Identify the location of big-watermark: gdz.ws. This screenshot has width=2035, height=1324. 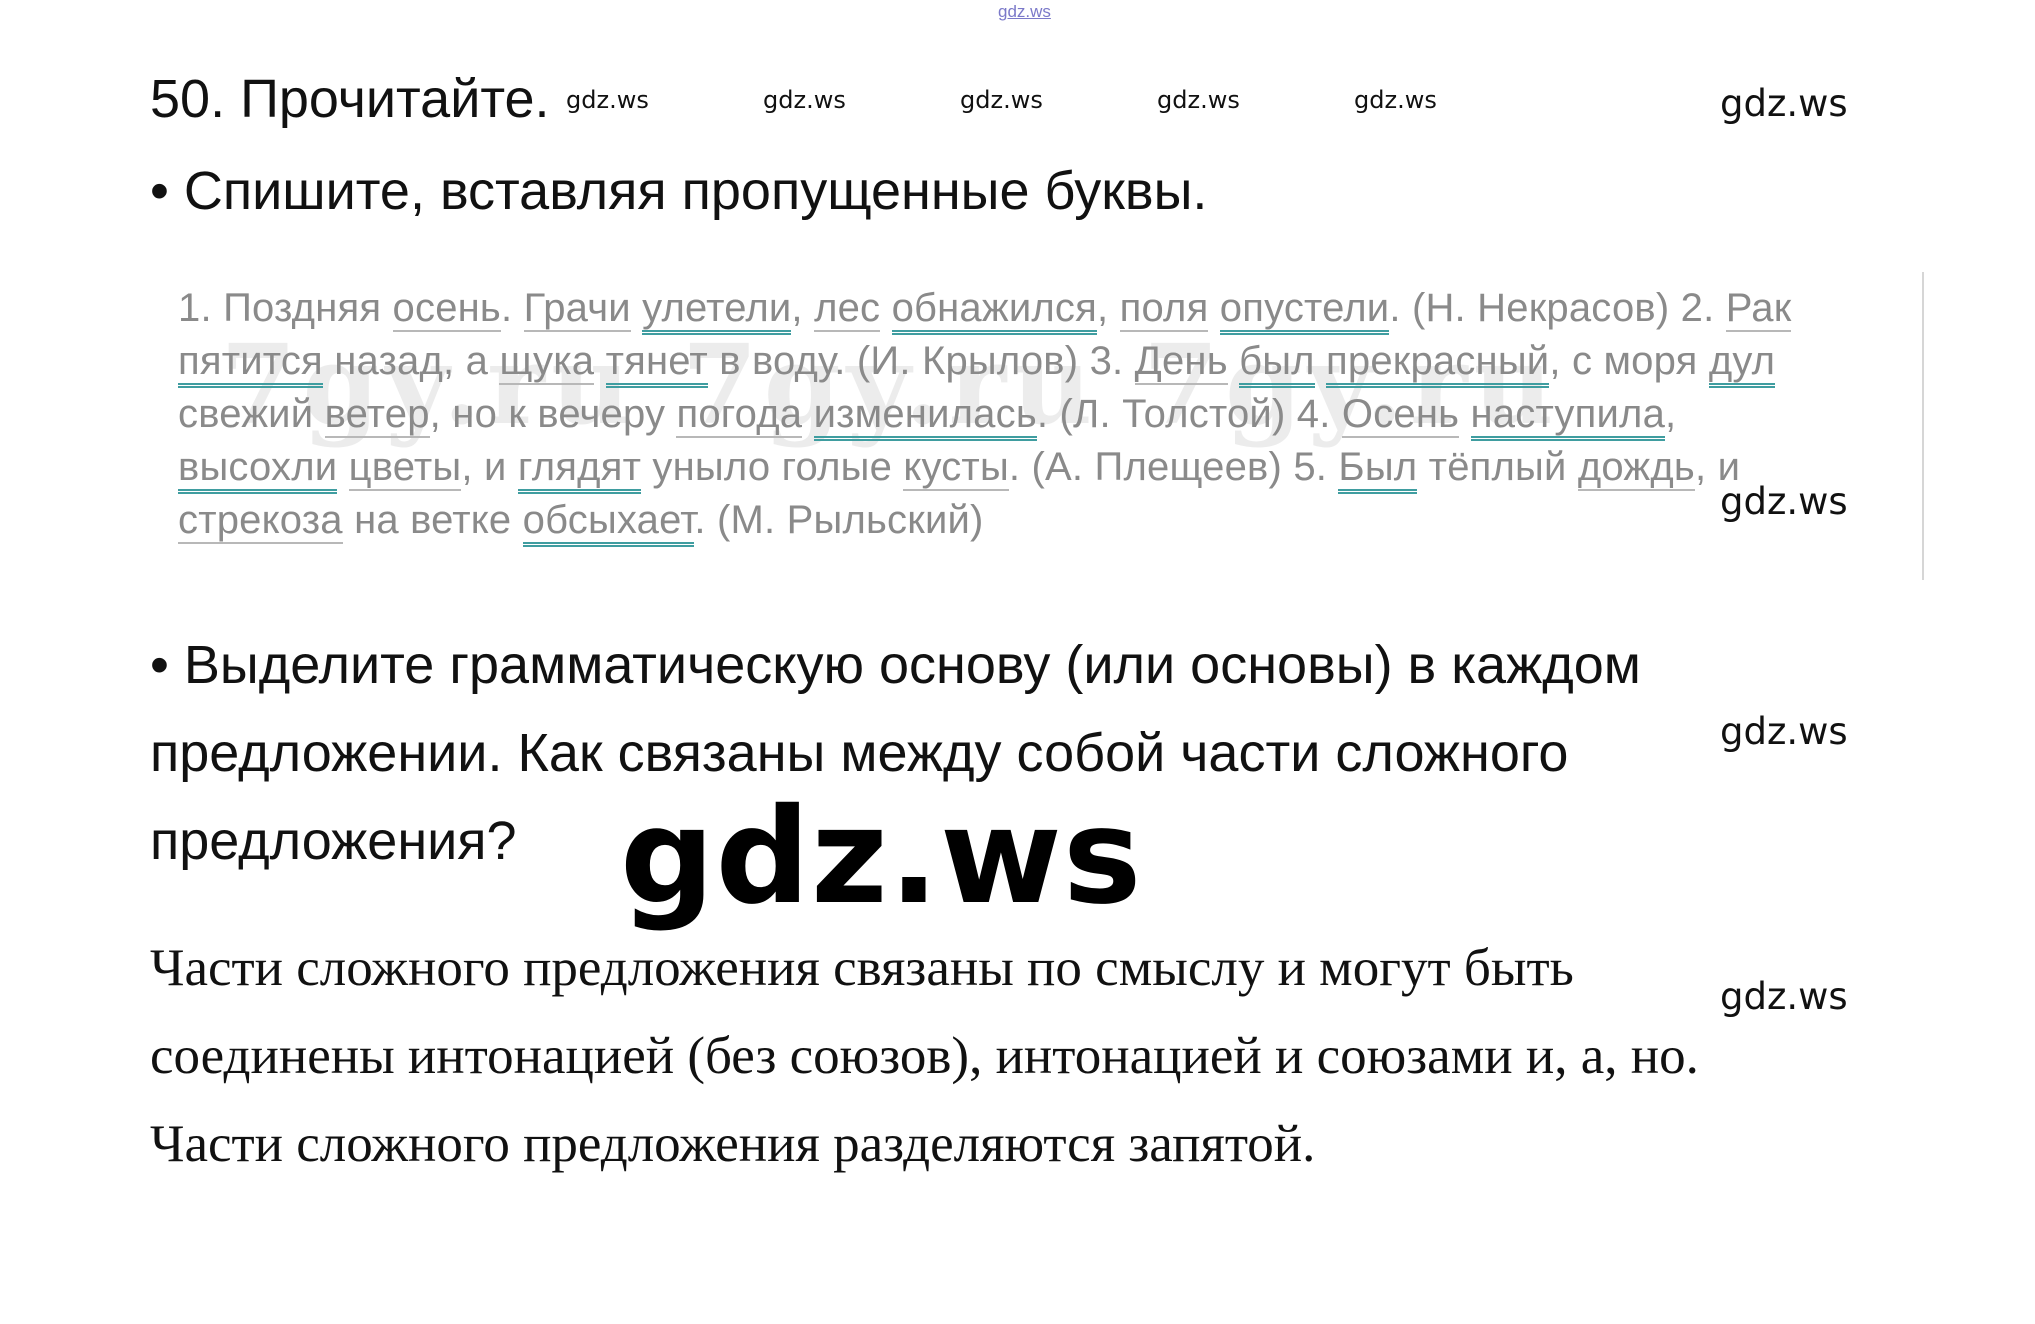
(881, 857).